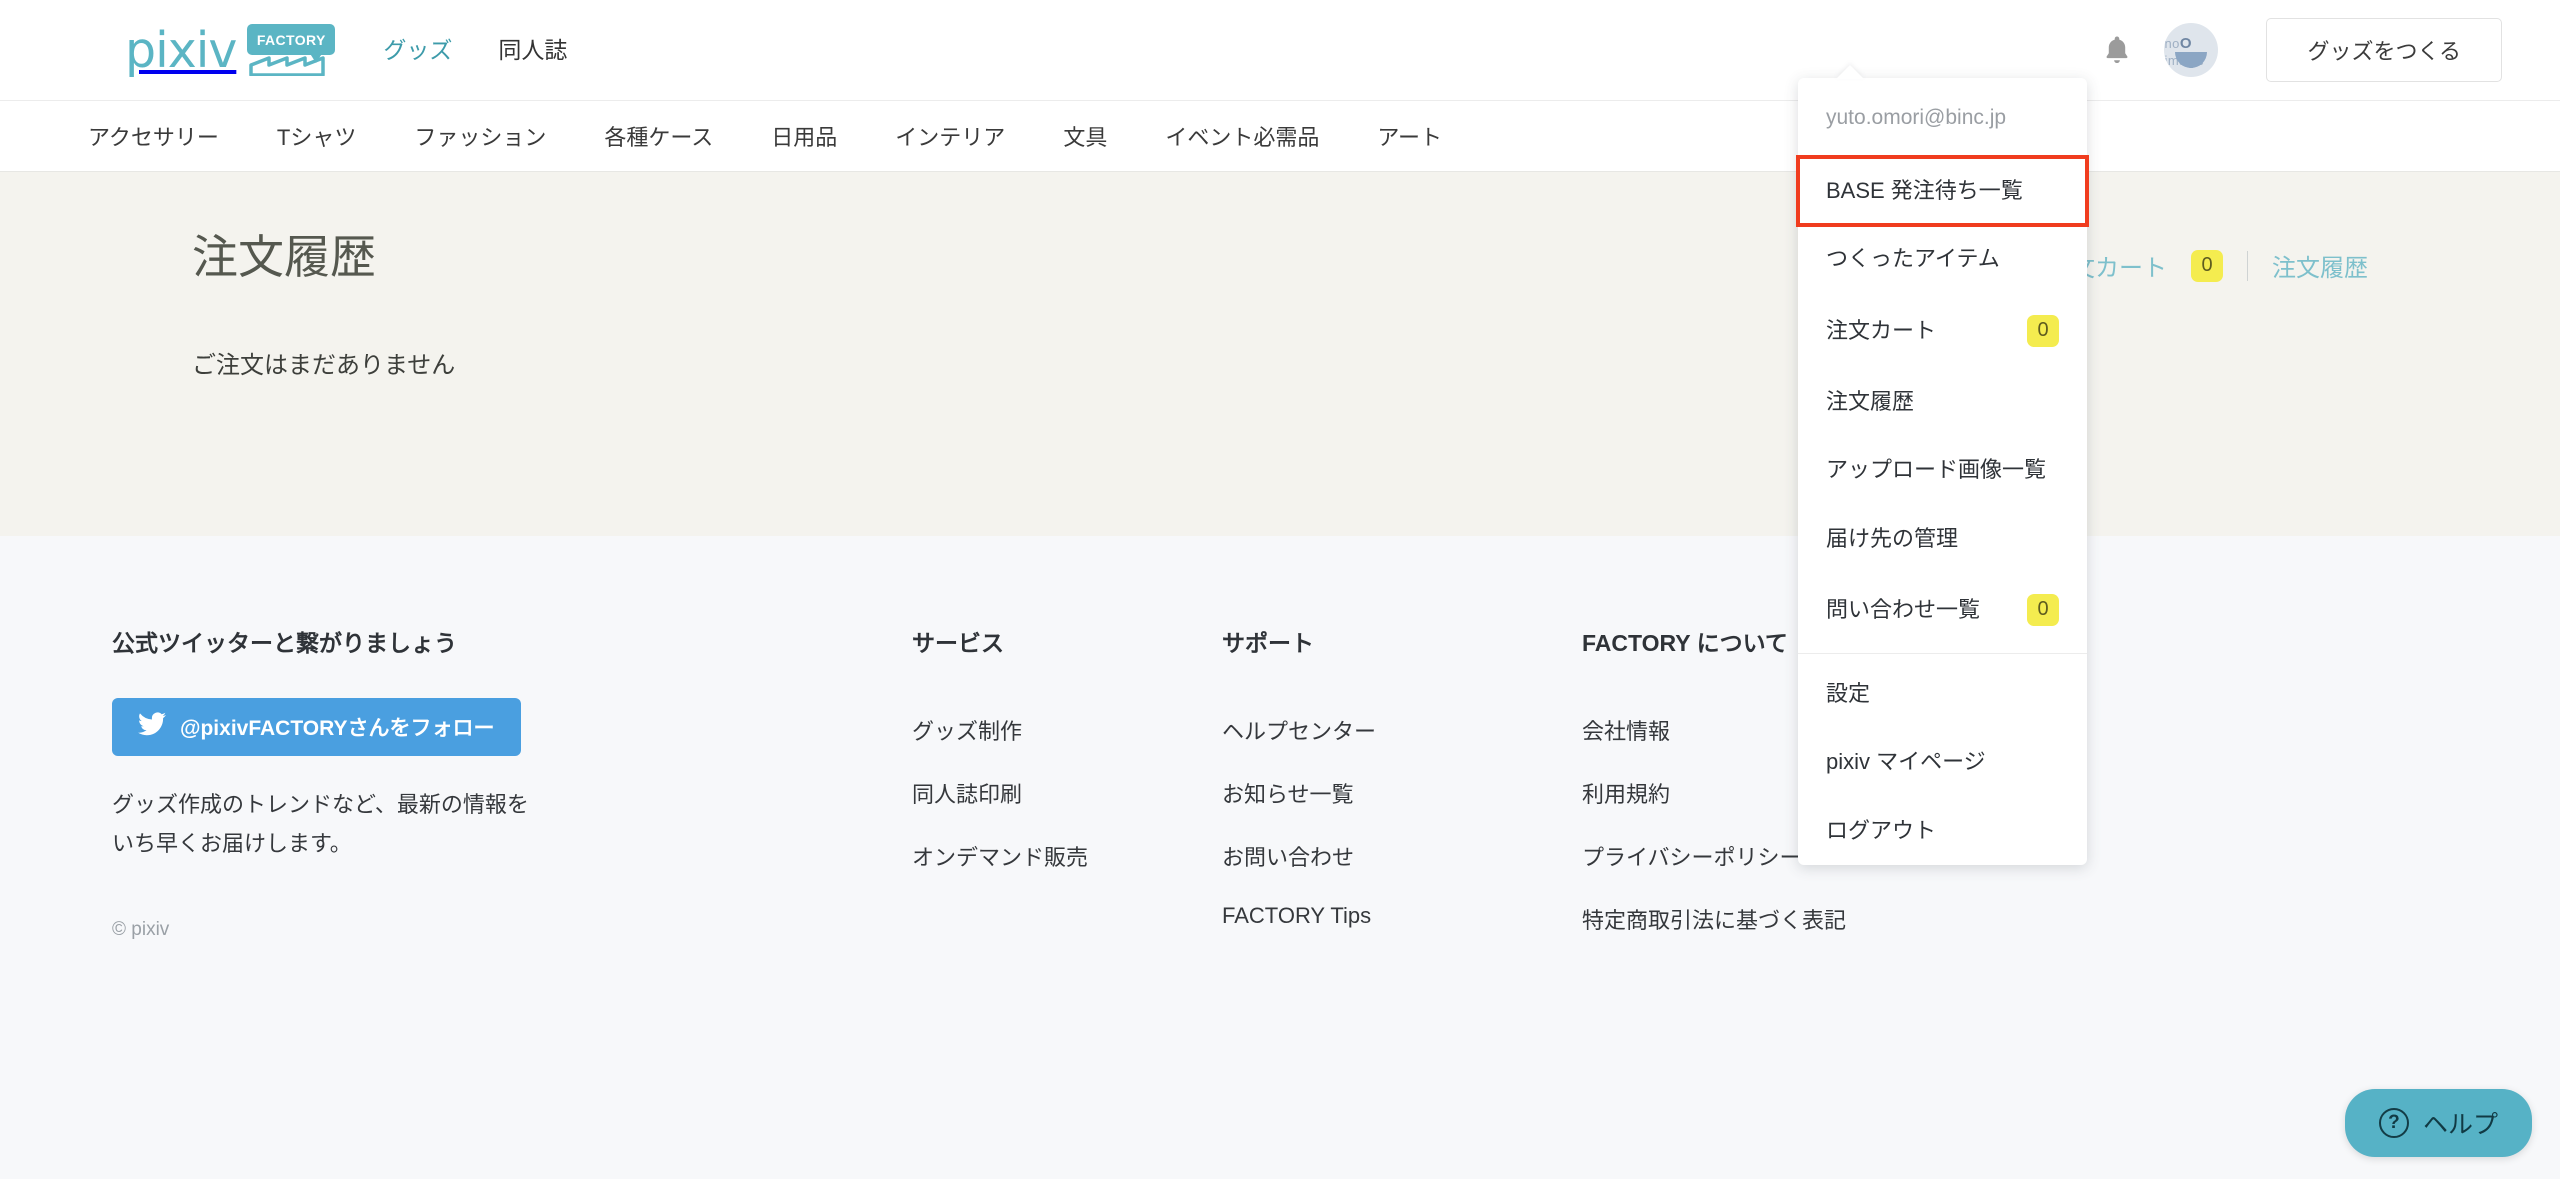 The height and width of the screenshot is (1179, 2560). I want to click on catnav-item-fashion: ファッション, so click(480, 136).